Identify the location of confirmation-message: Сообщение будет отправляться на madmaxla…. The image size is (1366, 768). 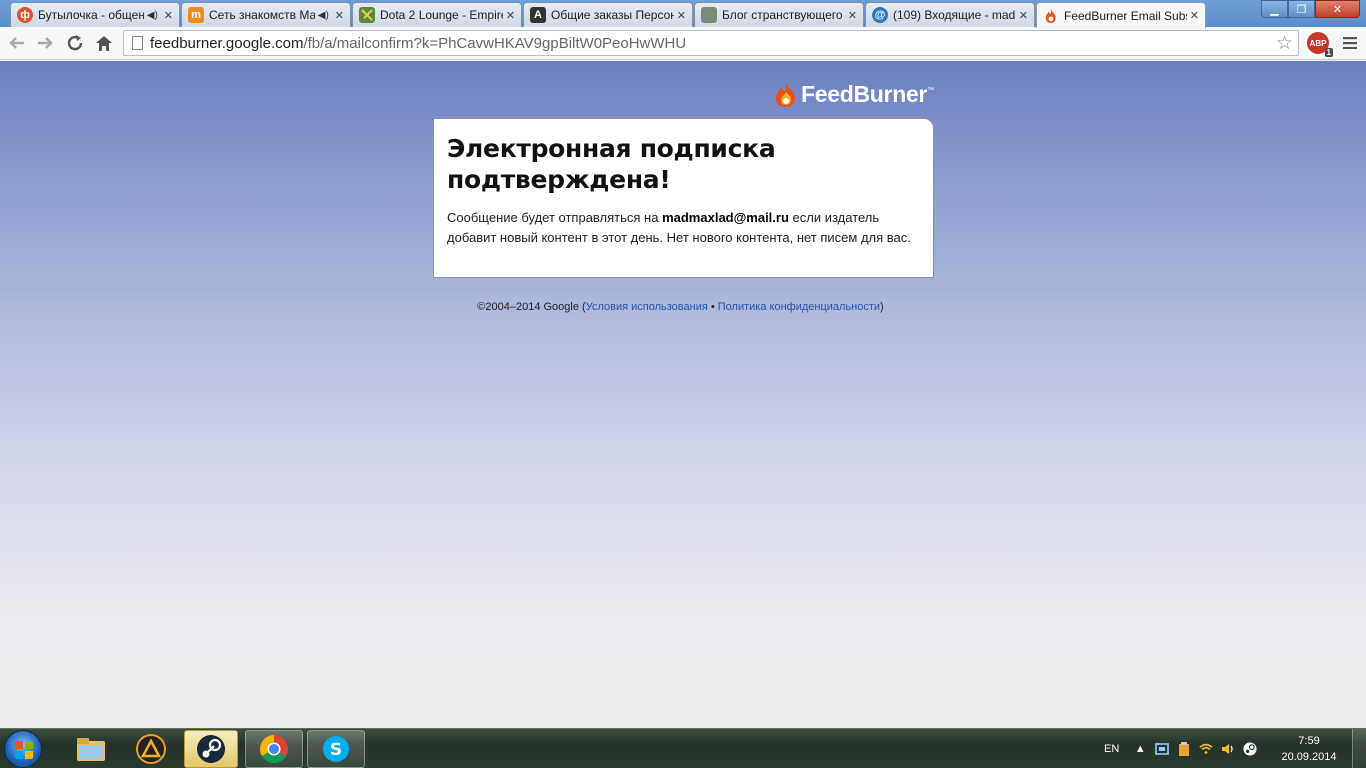
(683, 228).